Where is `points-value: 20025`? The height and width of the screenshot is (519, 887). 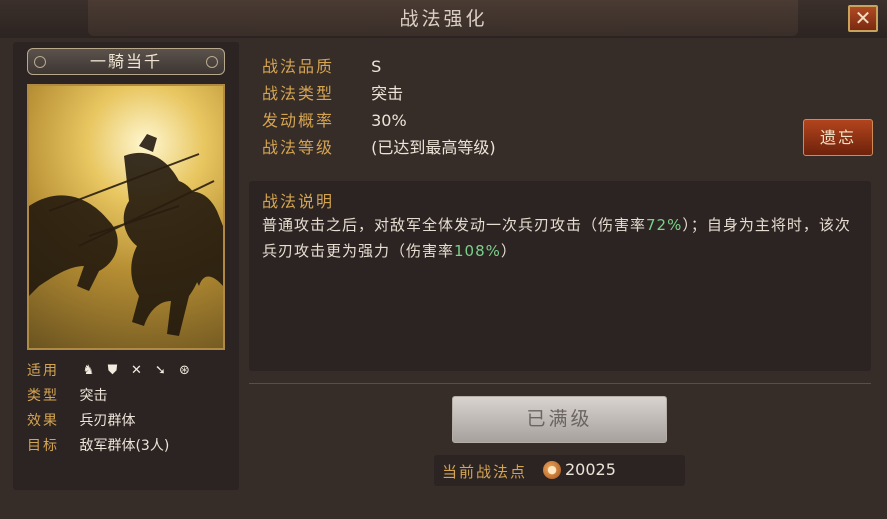 points-value: 20025 is located at coordinates (590, 469).